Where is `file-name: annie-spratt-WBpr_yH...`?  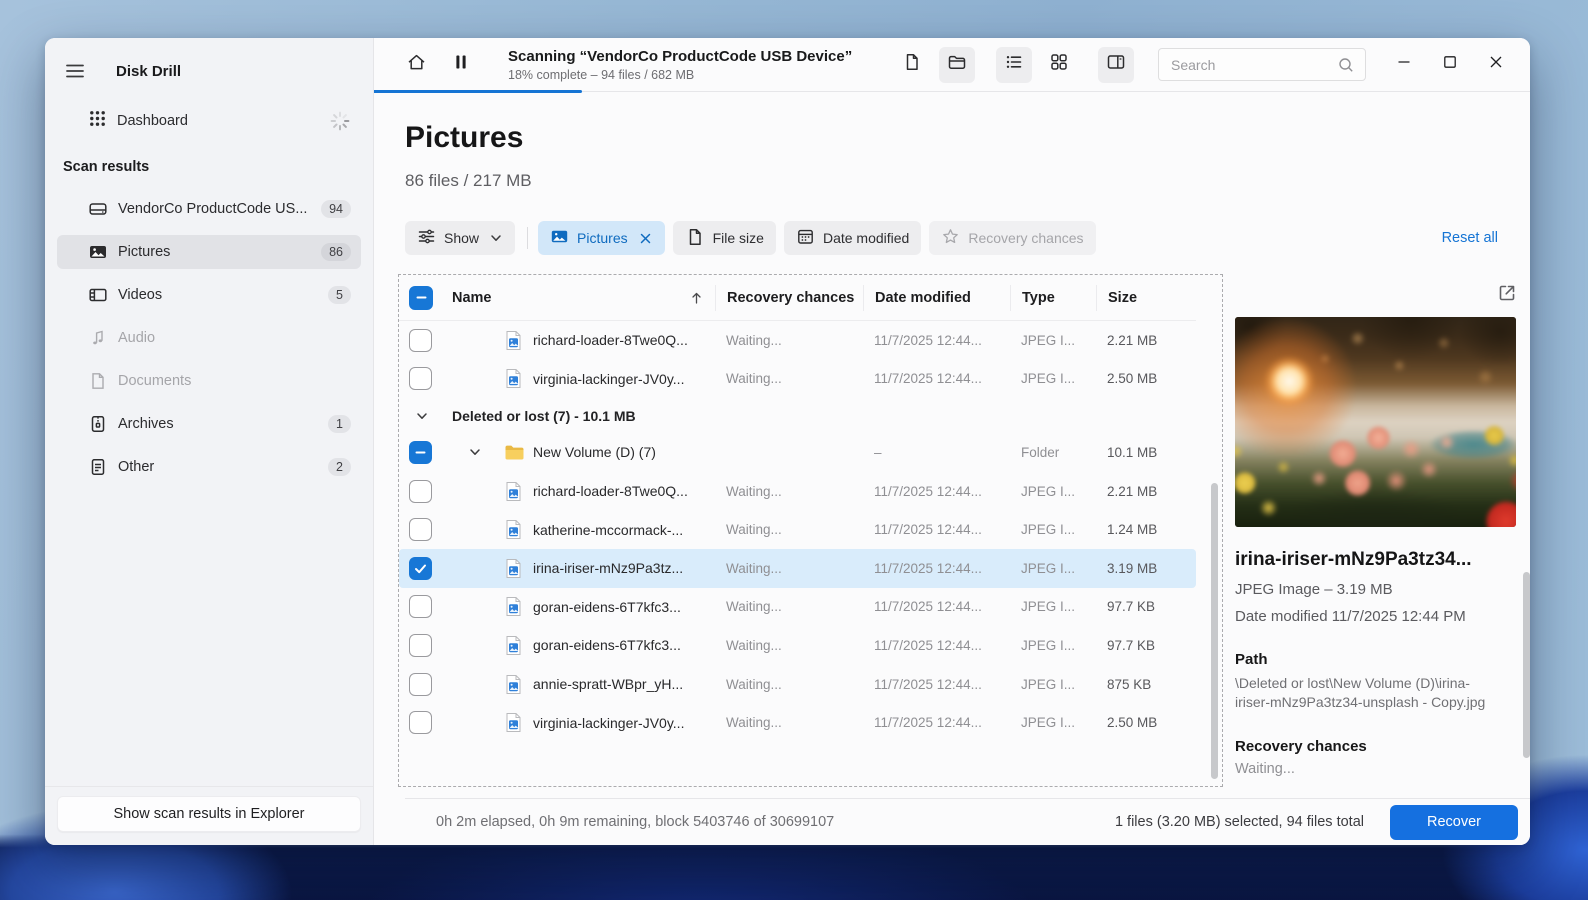
file-name: annie-spratt-WBpr_yH... is located at coordinates (608, 684).